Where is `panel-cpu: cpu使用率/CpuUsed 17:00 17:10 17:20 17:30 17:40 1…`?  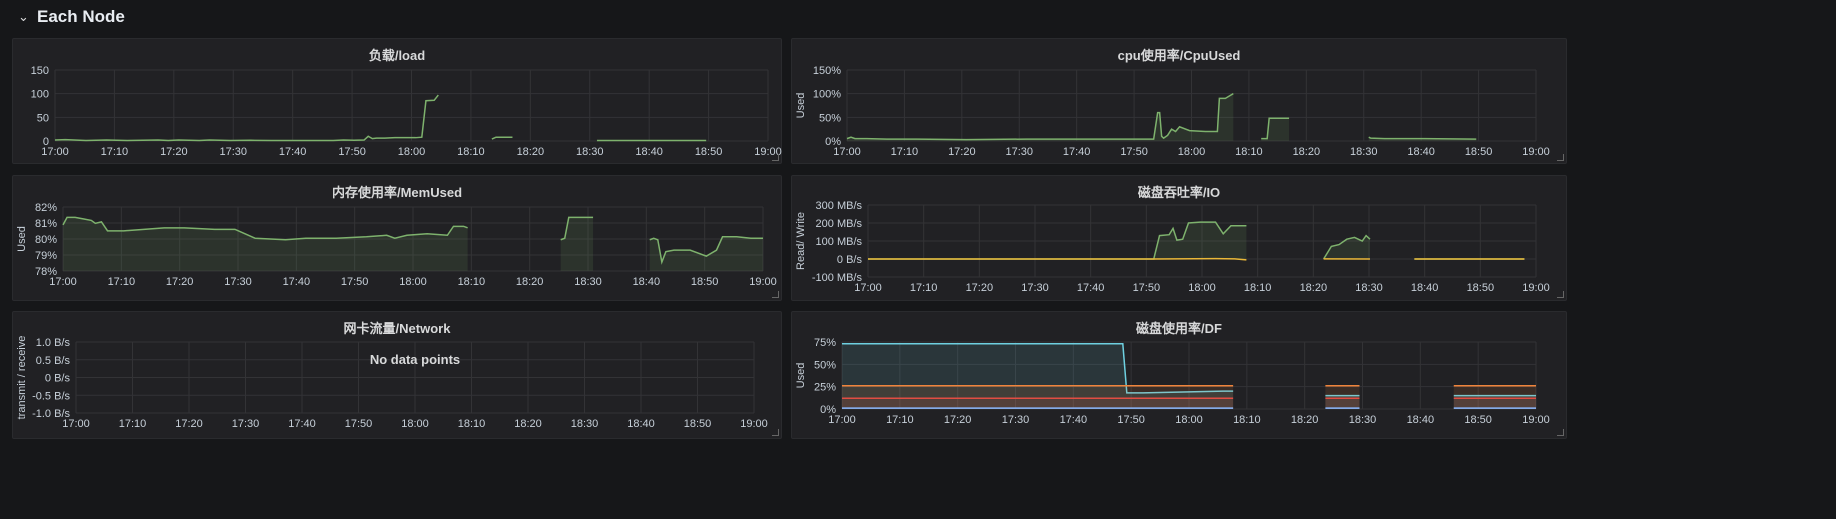
panel-cpu: cpu使用率/CpuUsed 17:00 17:10 17:20 17:30 17:40 1… is located at coordinates (1179, 101).